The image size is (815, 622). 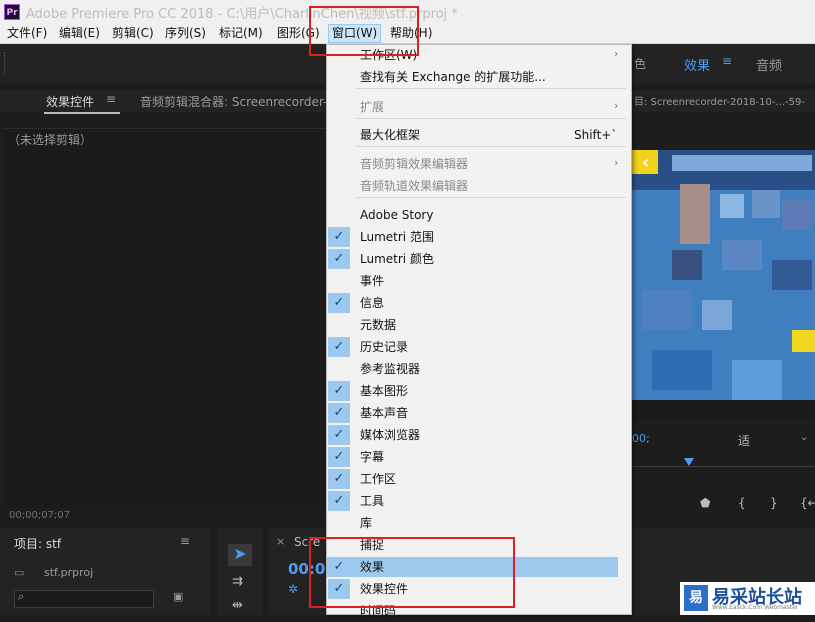 What do you see at coordinates (641, 438) in the screenshot?
I see `program-timecode-partial: 00;` at bounding box center [641, 438].